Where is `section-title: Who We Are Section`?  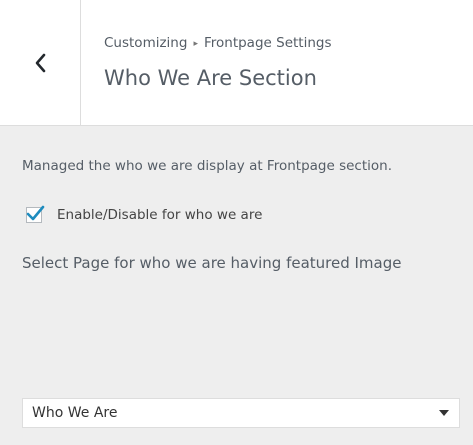
section-title: Who We Are Section is located at coordinates (210, 78).